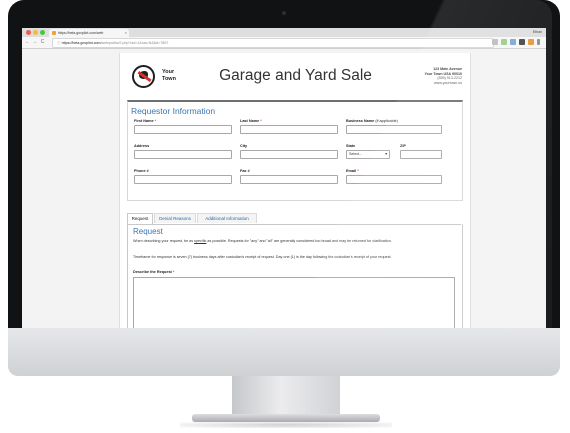 The height and width of the screenshot is (433, 570). I want to click on email-input, so click(394, 179).